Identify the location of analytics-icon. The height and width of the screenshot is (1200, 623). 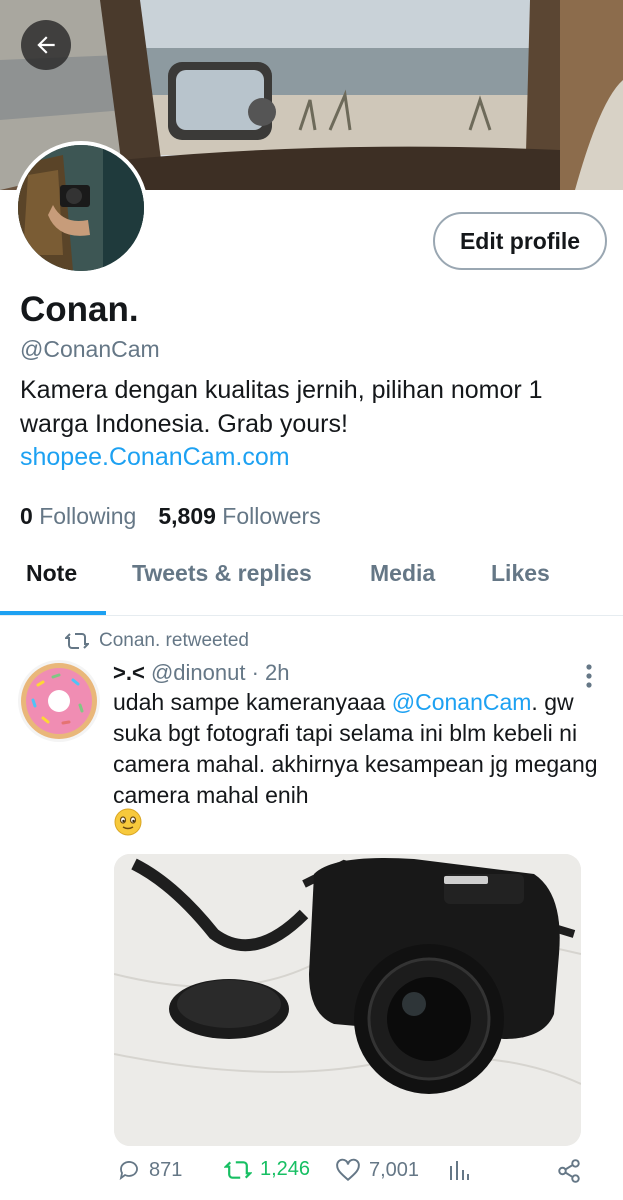
(459, 1170).